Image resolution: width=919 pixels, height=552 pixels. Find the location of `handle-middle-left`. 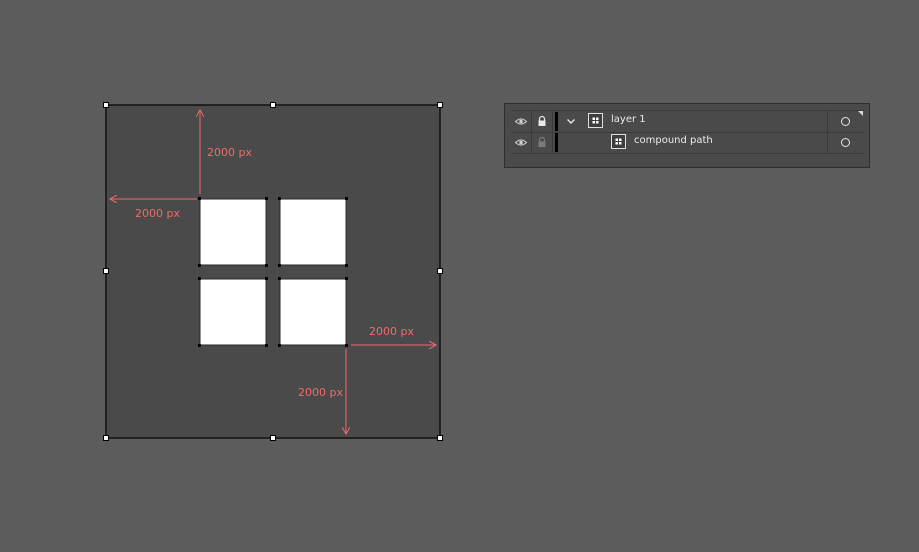

handle-middle-left is located at coordinates (106, 271).